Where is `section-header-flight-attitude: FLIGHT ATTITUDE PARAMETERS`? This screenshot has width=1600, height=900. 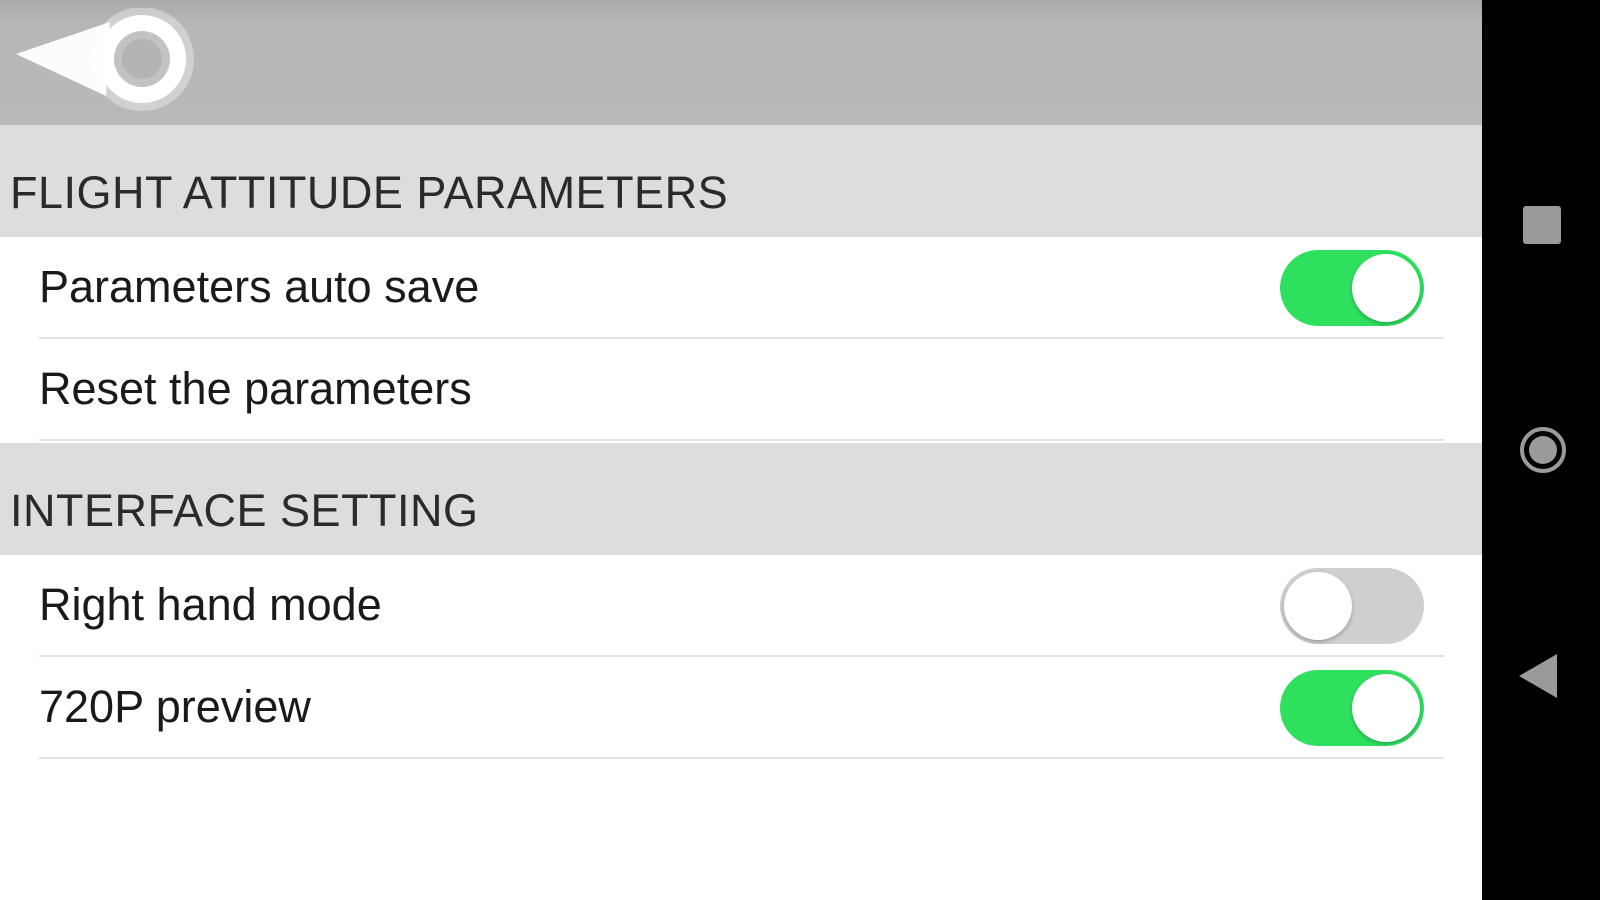 section-header-flight-attitude: FLIGHT ATTITUDE PARAMETERS is located at coordinates (741, 181).